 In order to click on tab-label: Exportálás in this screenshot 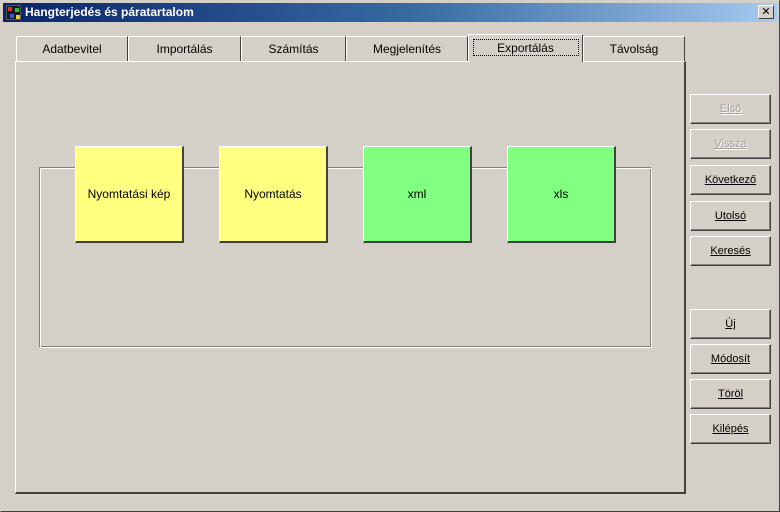, I will do `click(525, 48)`.